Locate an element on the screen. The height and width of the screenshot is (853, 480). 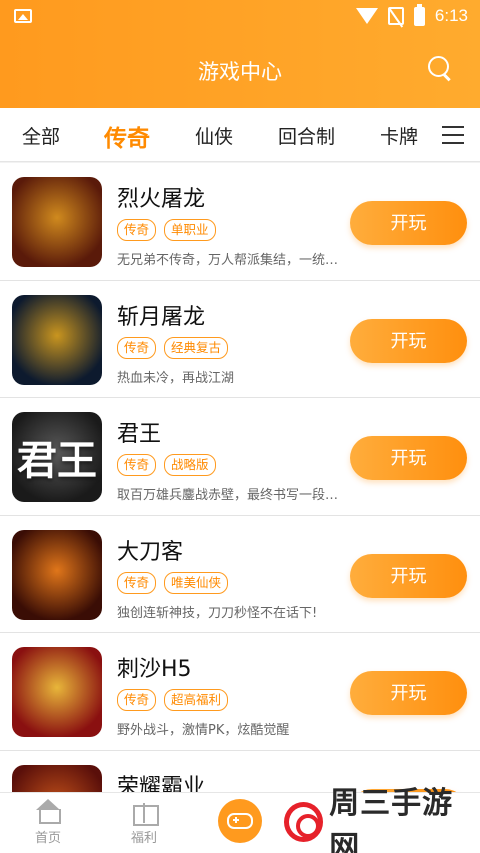
game-tags: 传奇 单职业 is located at coordinates (166, 230).